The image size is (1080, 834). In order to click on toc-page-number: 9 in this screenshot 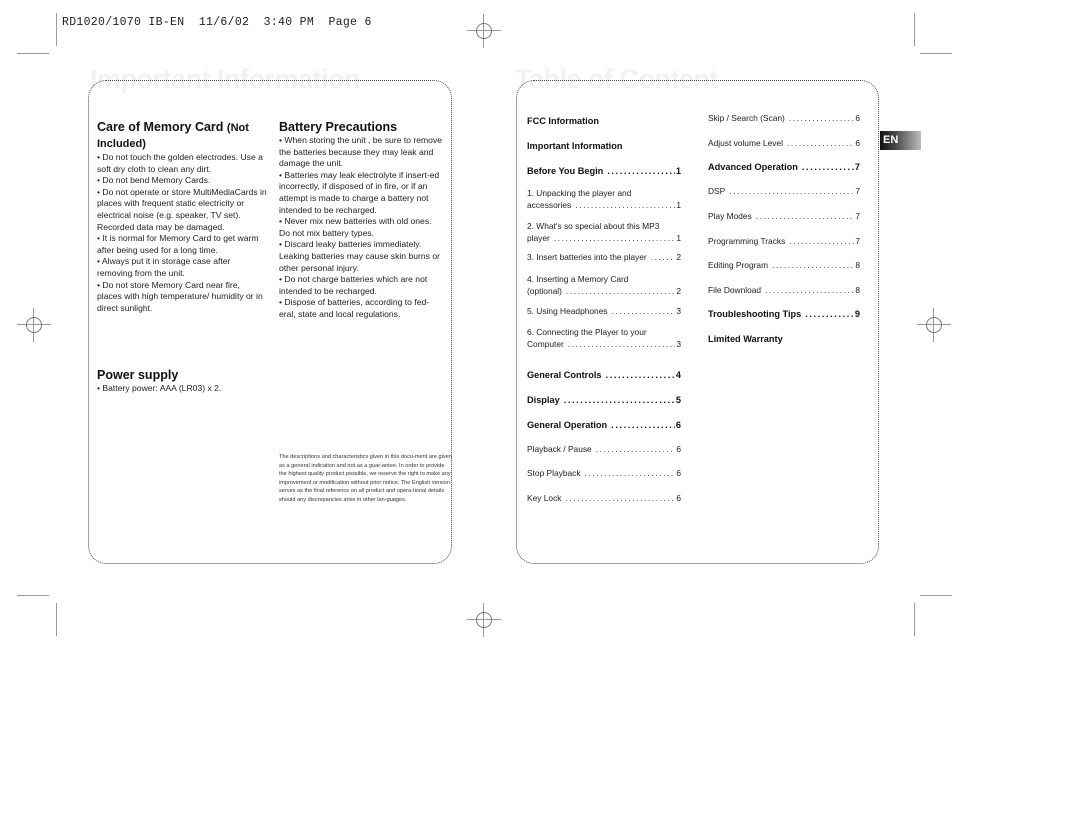, I will do `click(857, 314)`.